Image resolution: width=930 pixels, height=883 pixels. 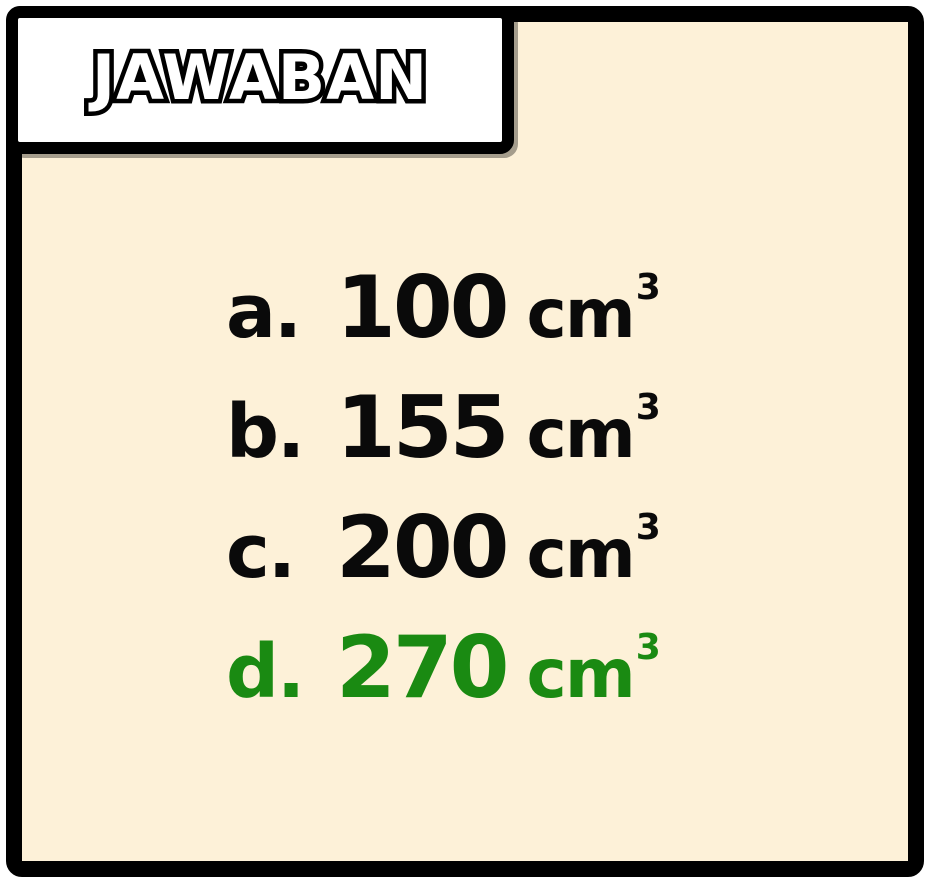 I want to click on option-c: c. 200 cm 3, so click(x=443, y=558).